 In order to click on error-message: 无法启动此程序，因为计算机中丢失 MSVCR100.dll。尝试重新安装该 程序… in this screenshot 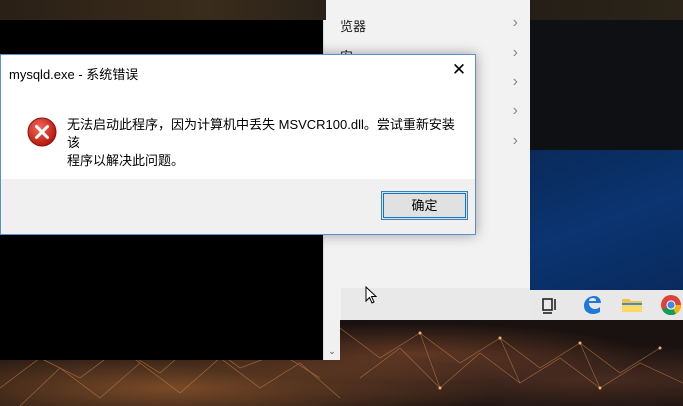, I will do `click(262, 143)`.